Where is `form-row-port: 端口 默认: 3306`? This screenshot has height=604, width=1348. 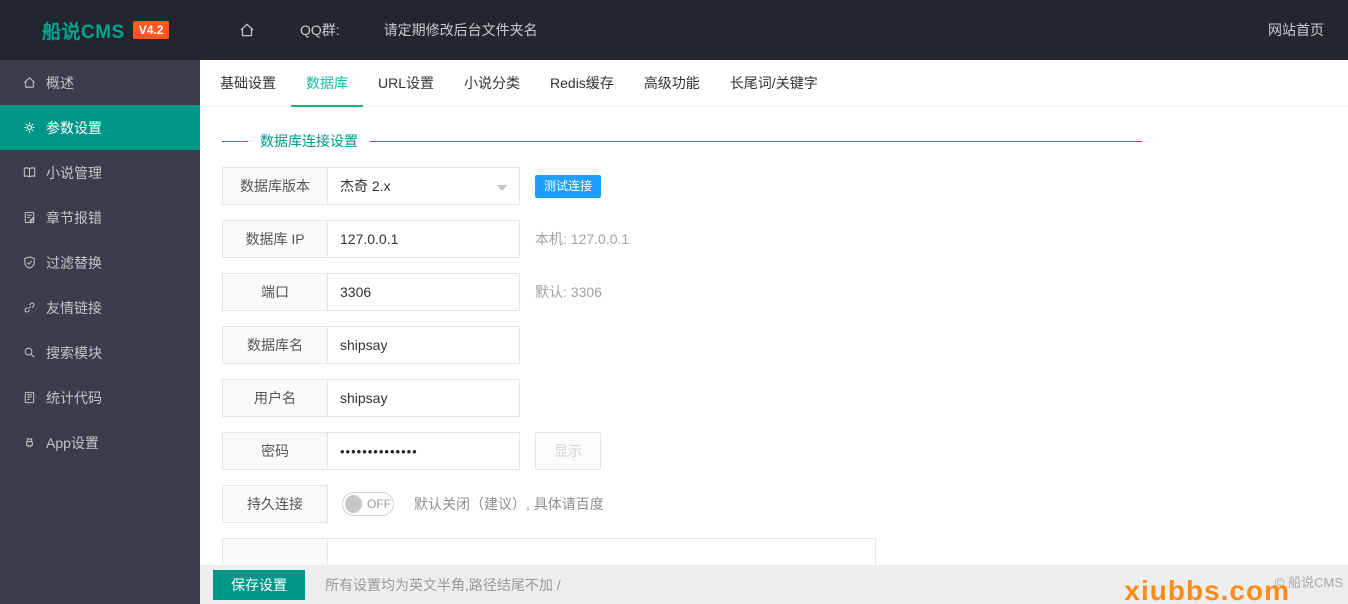
form-row-port: 端口 默认: 3306 is located at coordinates (785, 292).